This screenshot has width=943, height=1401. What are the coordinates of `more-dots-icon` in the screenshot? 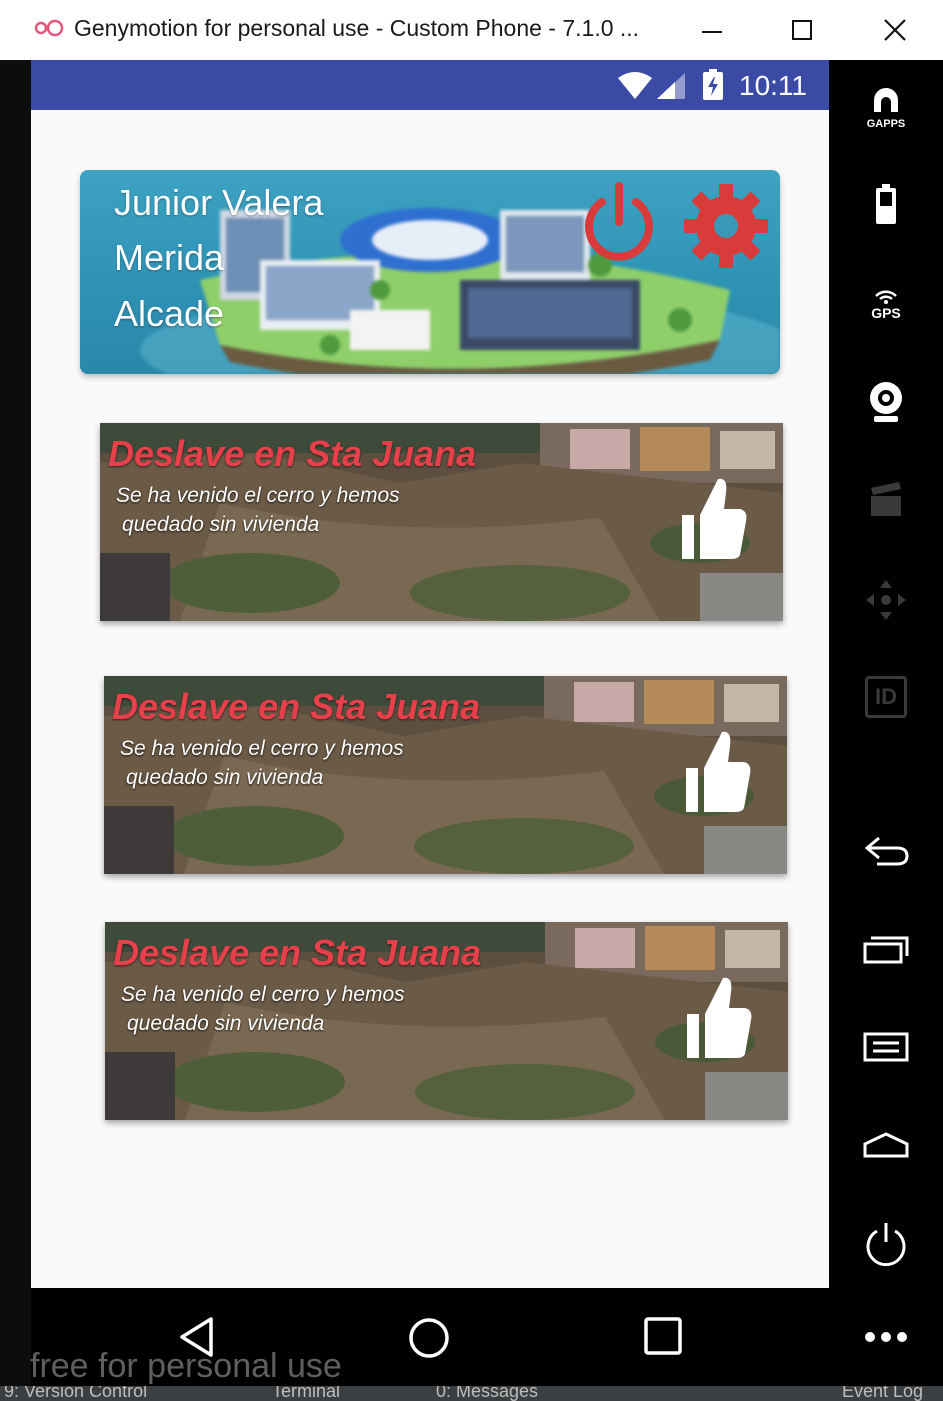 It's located at (886, 1337).